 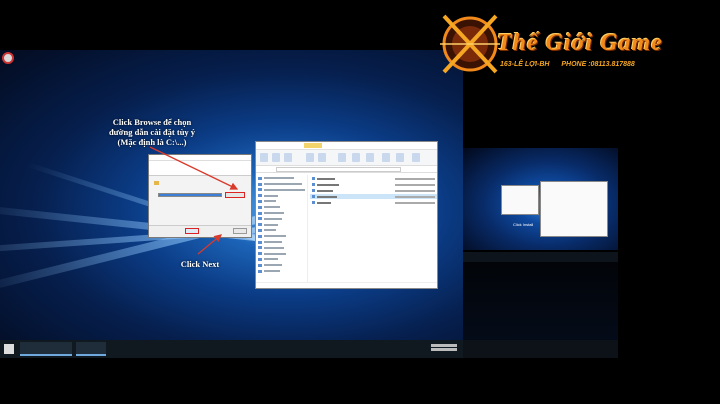 I want to click on logo-address: 163-LÊ LỢI-BH, so click(x=525, y=64).